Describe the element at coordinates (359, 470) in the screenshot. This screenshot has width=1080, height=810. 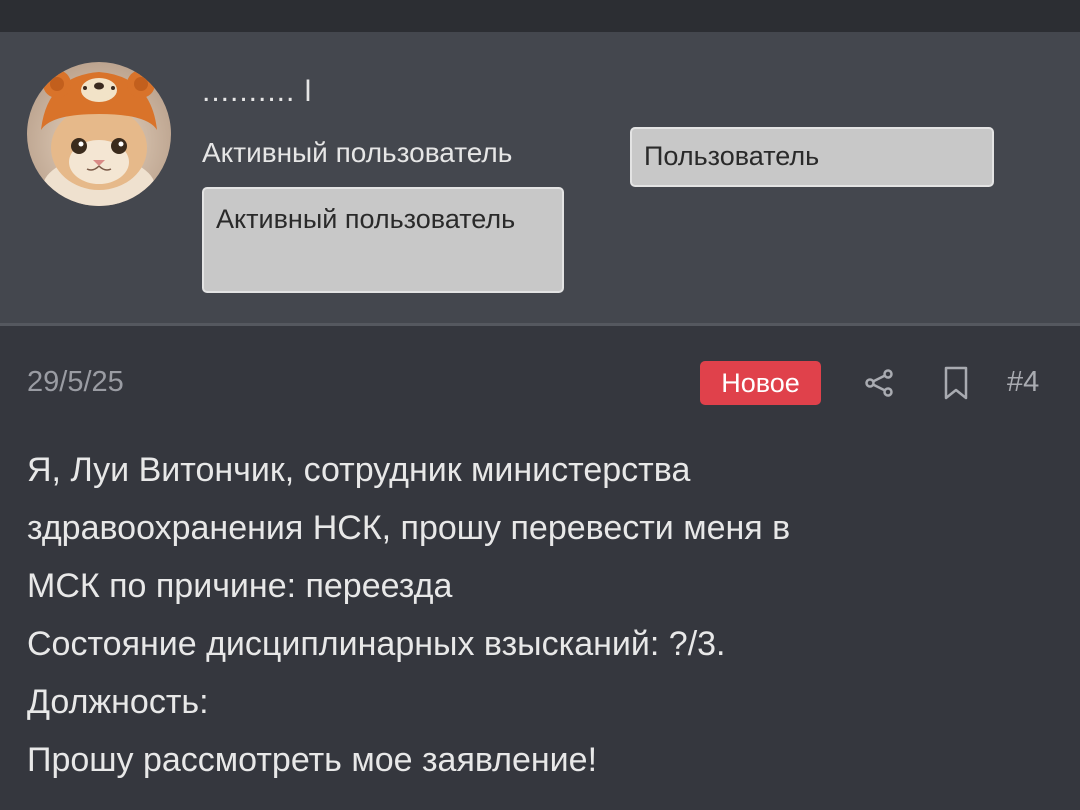
I see `post-line: Я, Луи Витончик, сотрудник министерства` at that location.